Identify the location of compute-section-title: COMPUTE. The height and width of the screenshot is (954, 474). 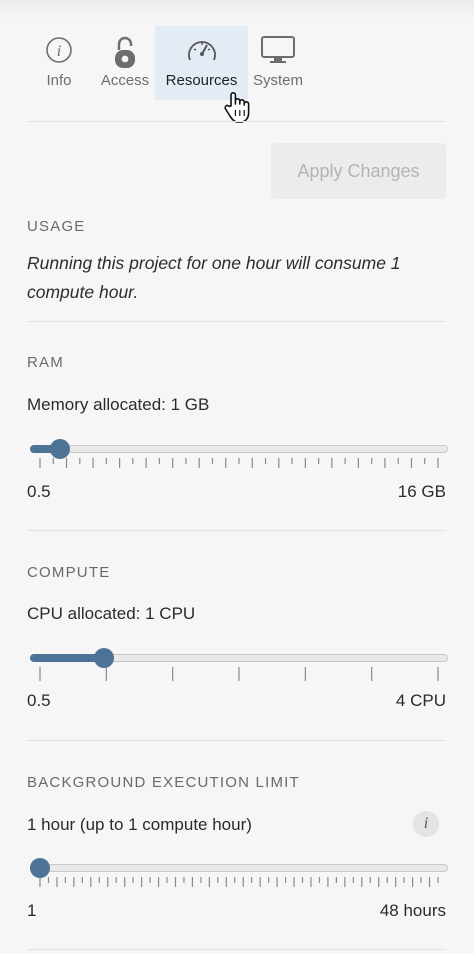
(69, 572).